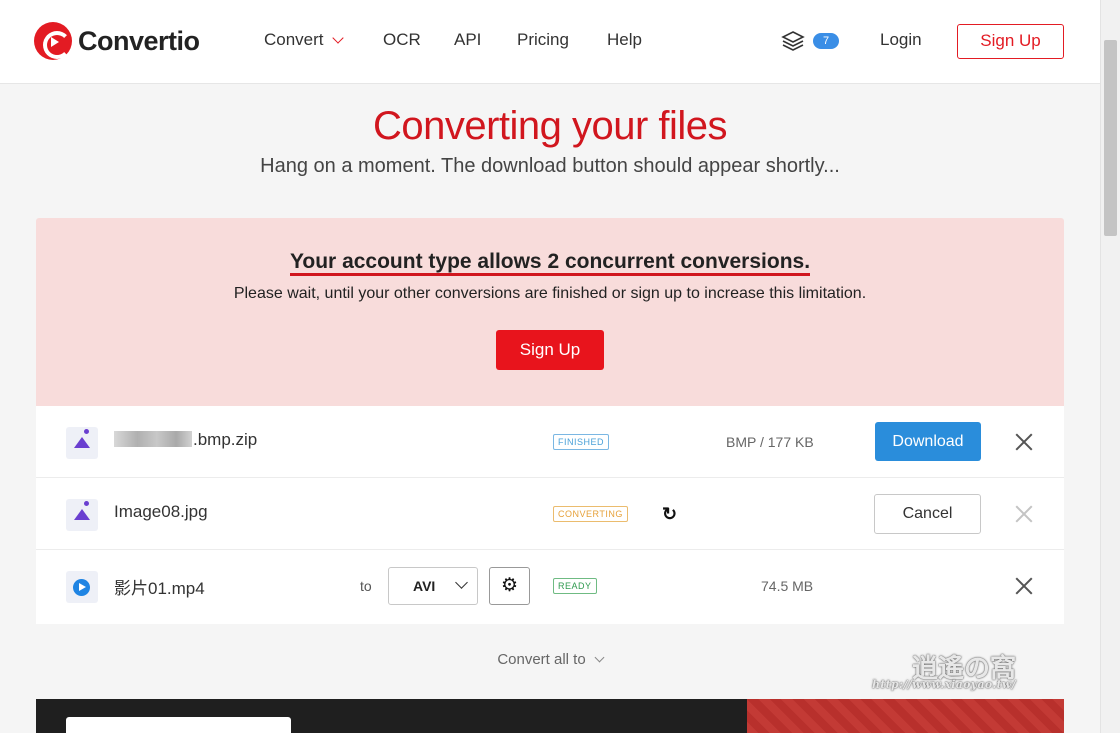 This screenshot has height=733, width=1120. I want to click on format-select: AVI, so click(433, 586).